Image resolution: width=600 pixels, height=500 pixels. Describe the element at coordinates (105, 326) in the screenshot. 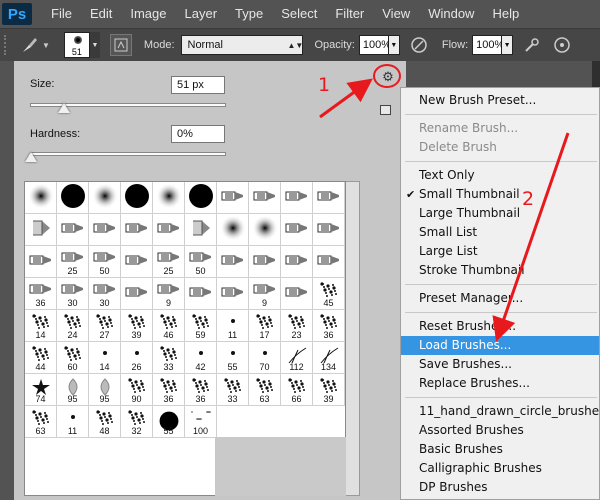

I see `brush-preset-cell: 27` at that location.